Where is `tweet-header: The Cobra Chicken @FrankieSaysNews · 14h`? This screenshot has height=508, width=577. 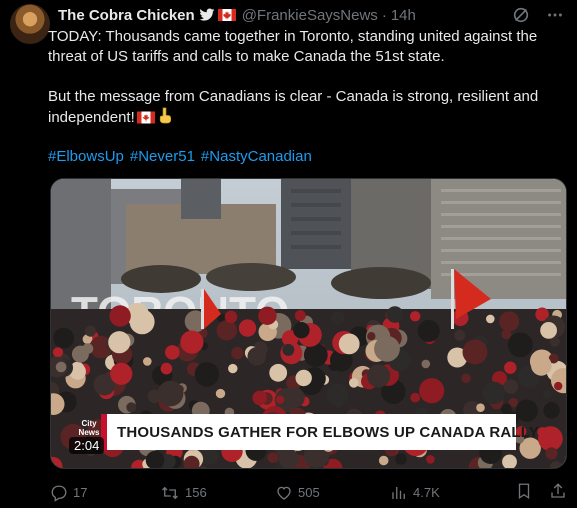 tweet-header: The Cobra Chicken @FrankieSaysNews · 14h is located at coordinates (237, 15).